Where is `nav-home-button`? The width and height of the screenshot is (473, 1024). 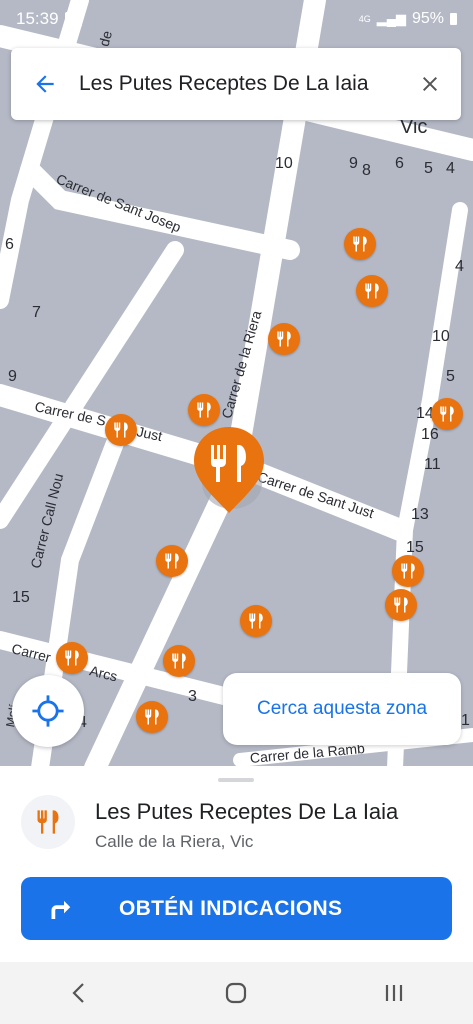
nav-home-button is located at coordinates (236, 993).